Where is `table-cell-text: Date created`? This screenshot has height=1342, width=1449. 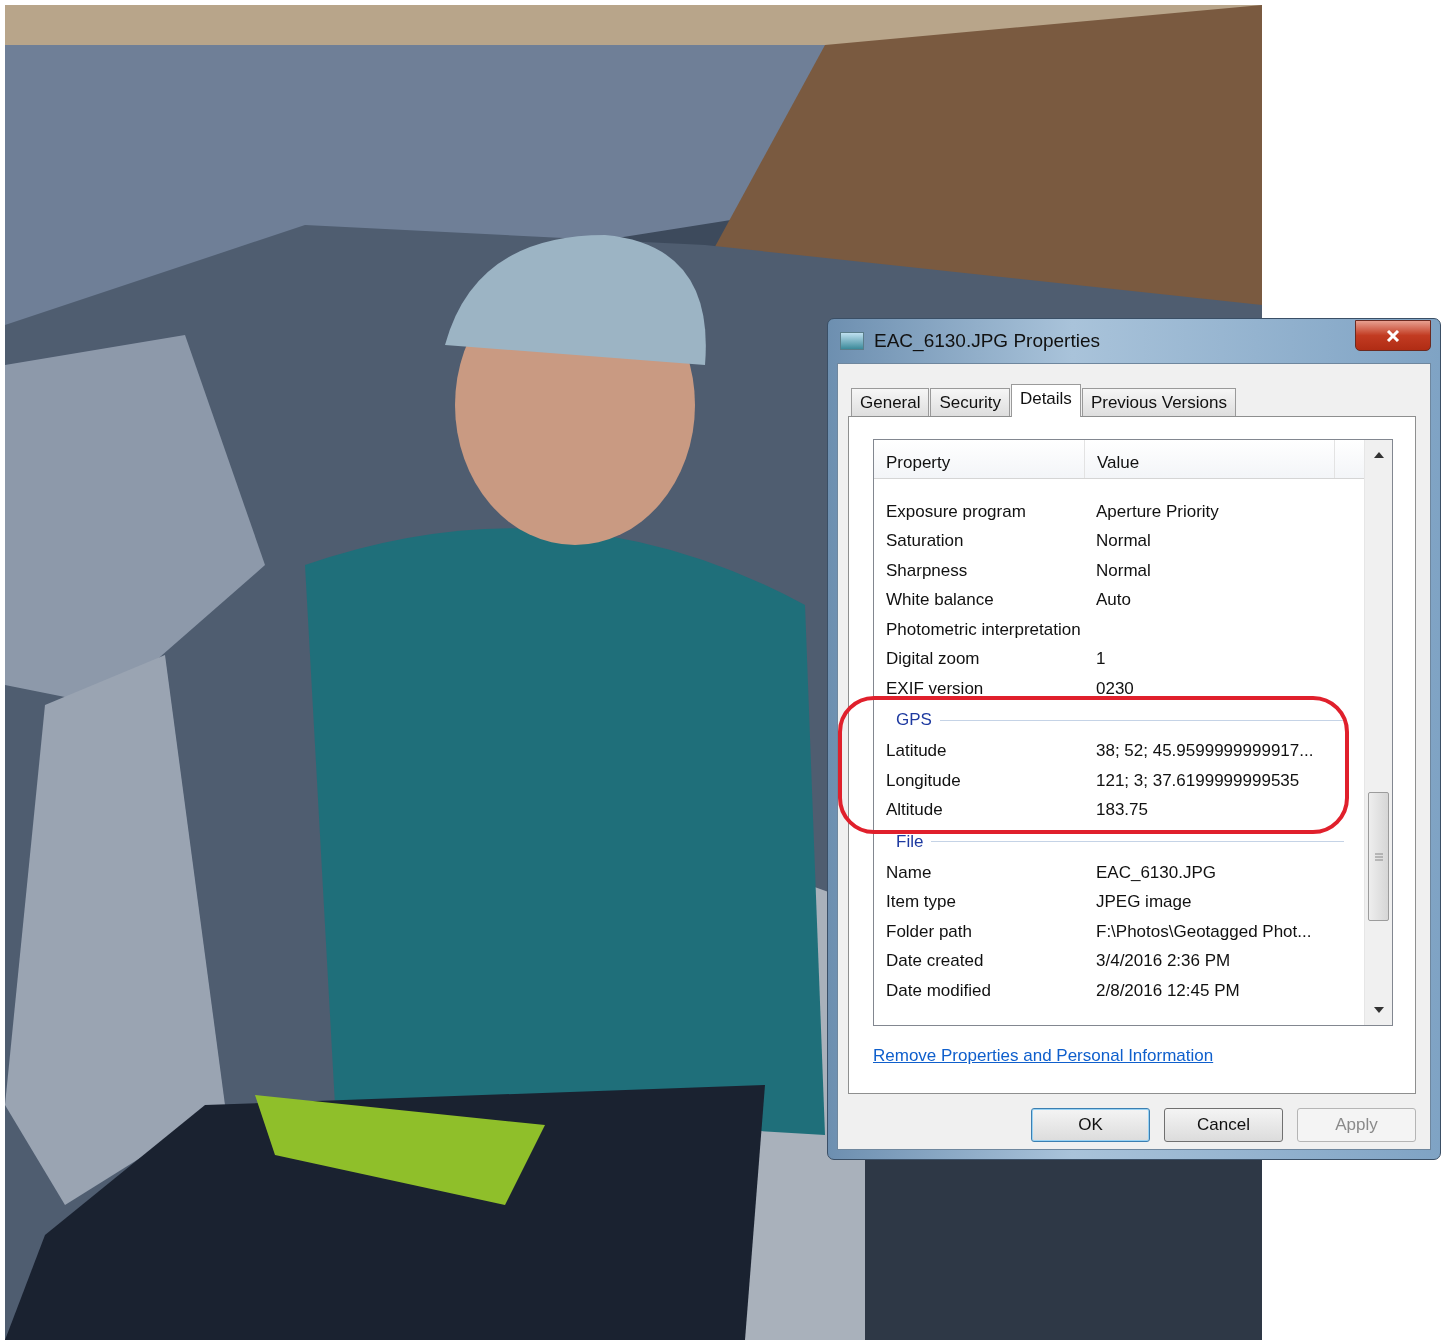
table-cell-text: Date created is located at coordinates (935, 961).